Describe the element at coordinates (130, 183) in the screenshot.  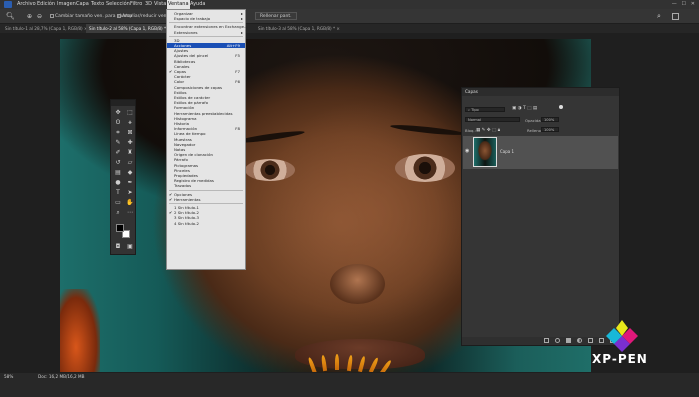
I see `pen-tool-icon: ✒` at that location.